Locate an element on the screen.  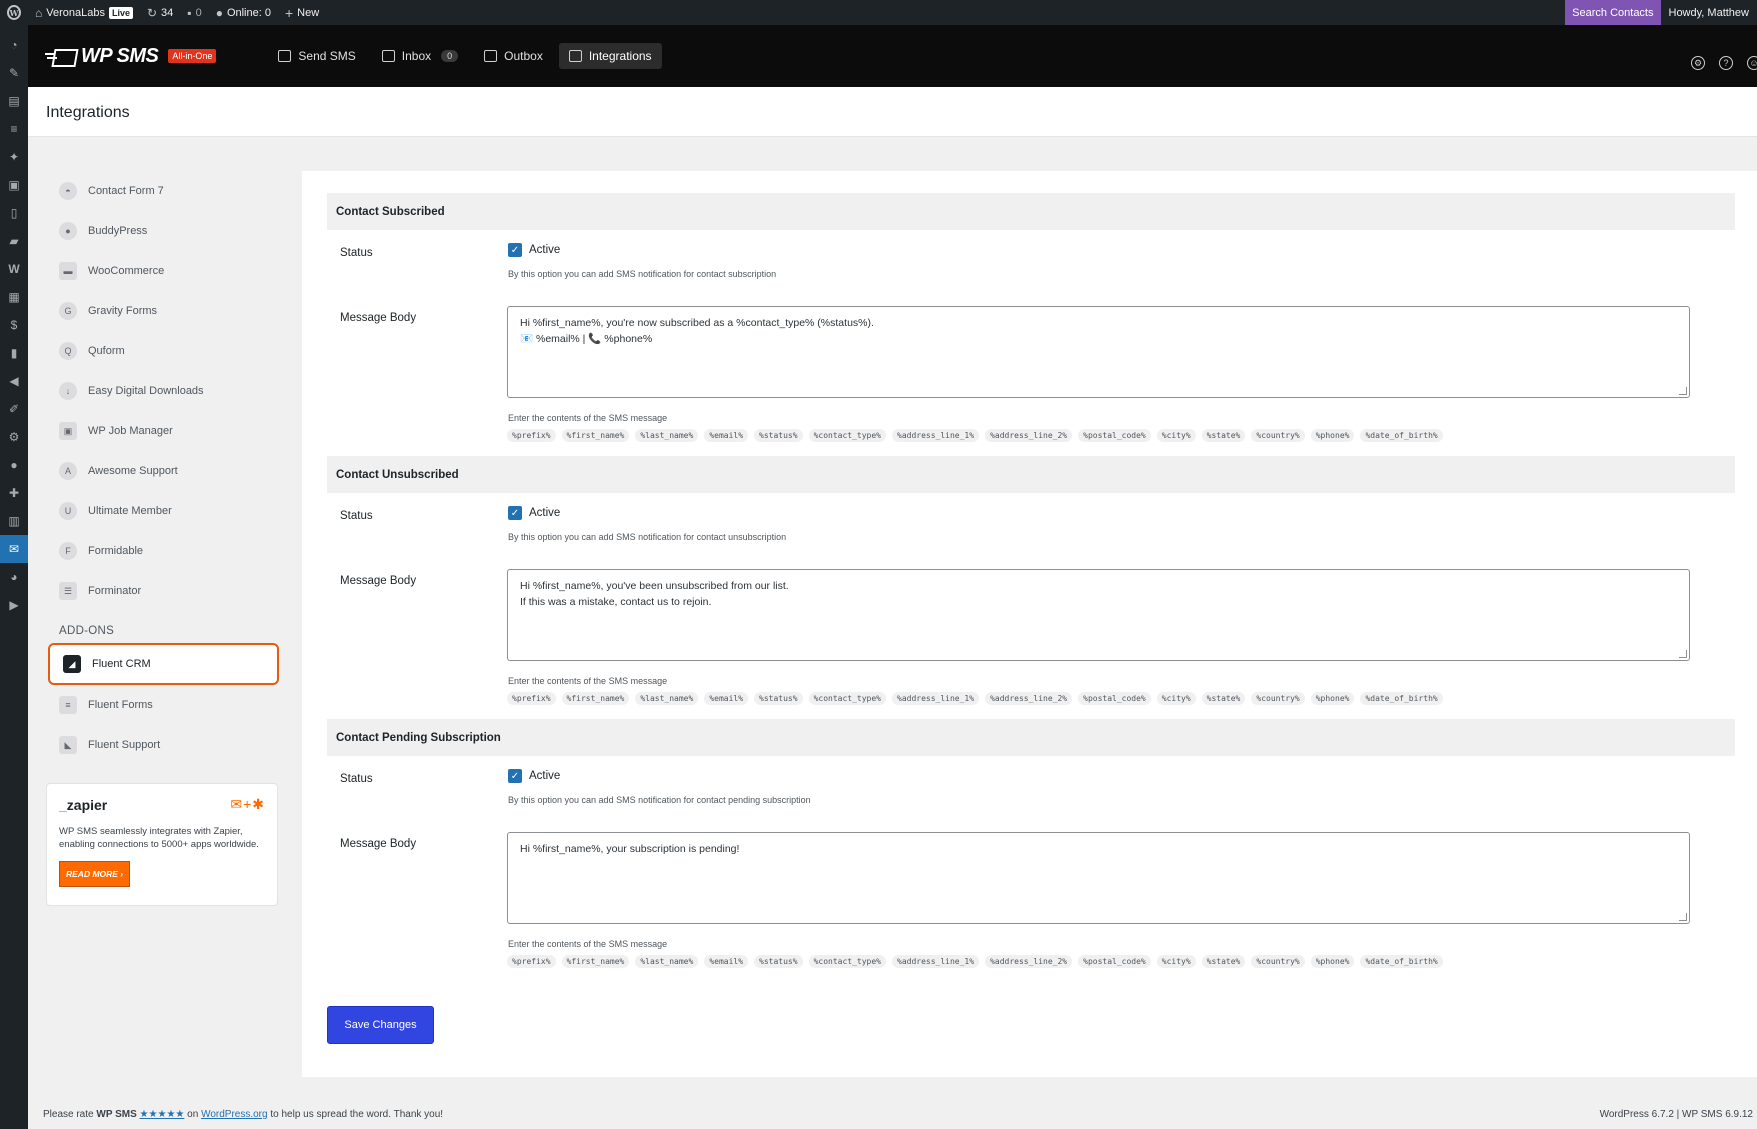
pages-icon: ▯ is located at coordinates (14, 213).